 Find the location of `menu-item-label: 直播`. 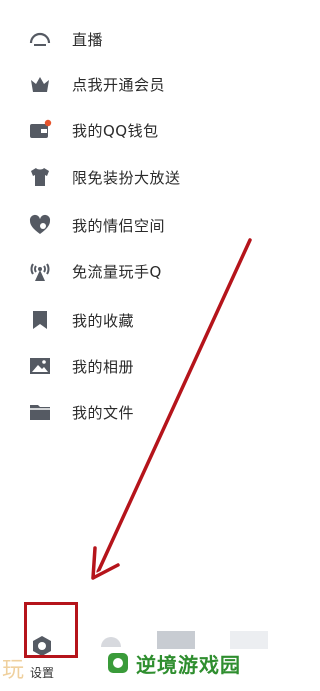

menu-item-label: 直播 is located at coordinates (88, 39).